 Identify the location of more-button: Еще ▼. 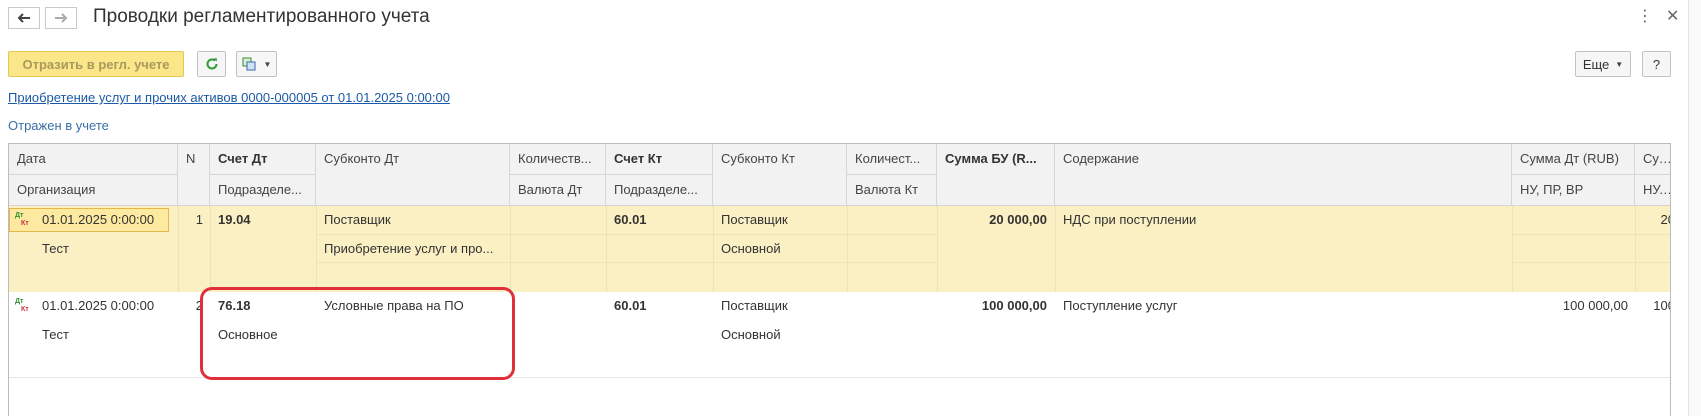
(1603, 64).